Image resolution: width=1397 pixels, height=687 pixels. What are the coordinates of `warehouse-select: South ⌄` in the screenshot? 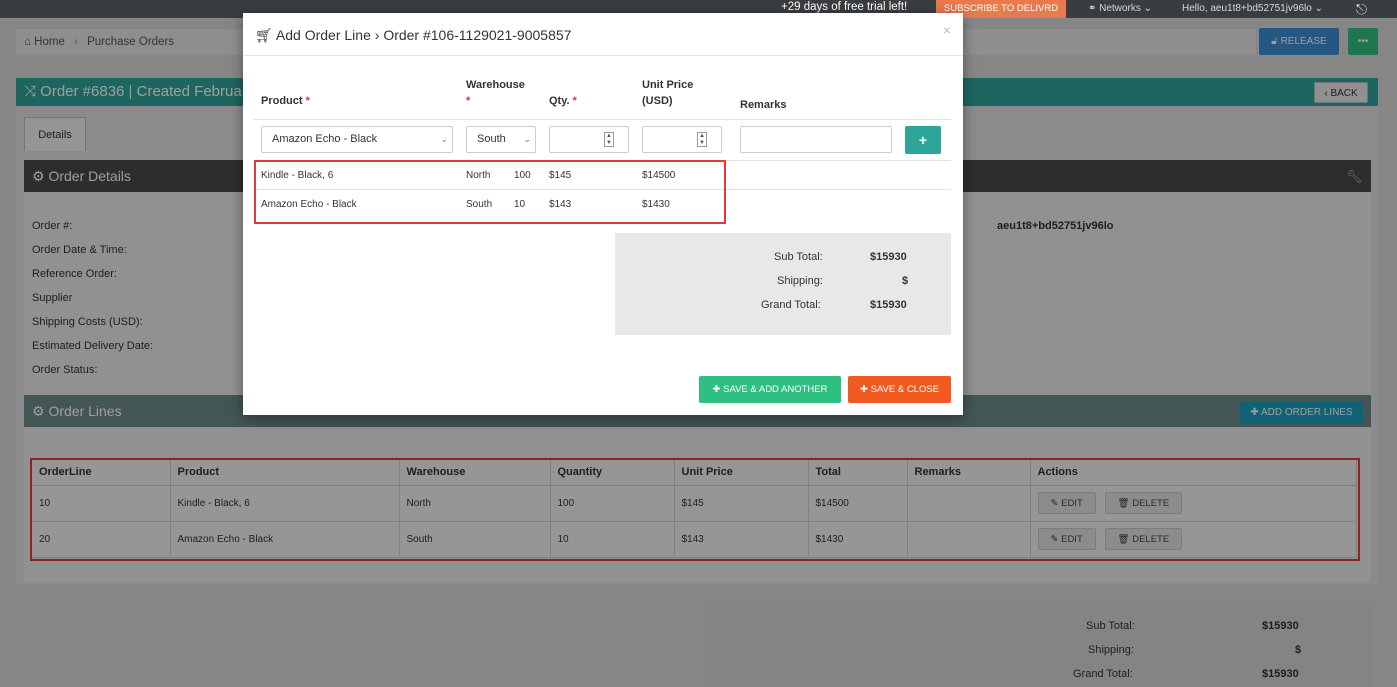 It's located at (501, 139).